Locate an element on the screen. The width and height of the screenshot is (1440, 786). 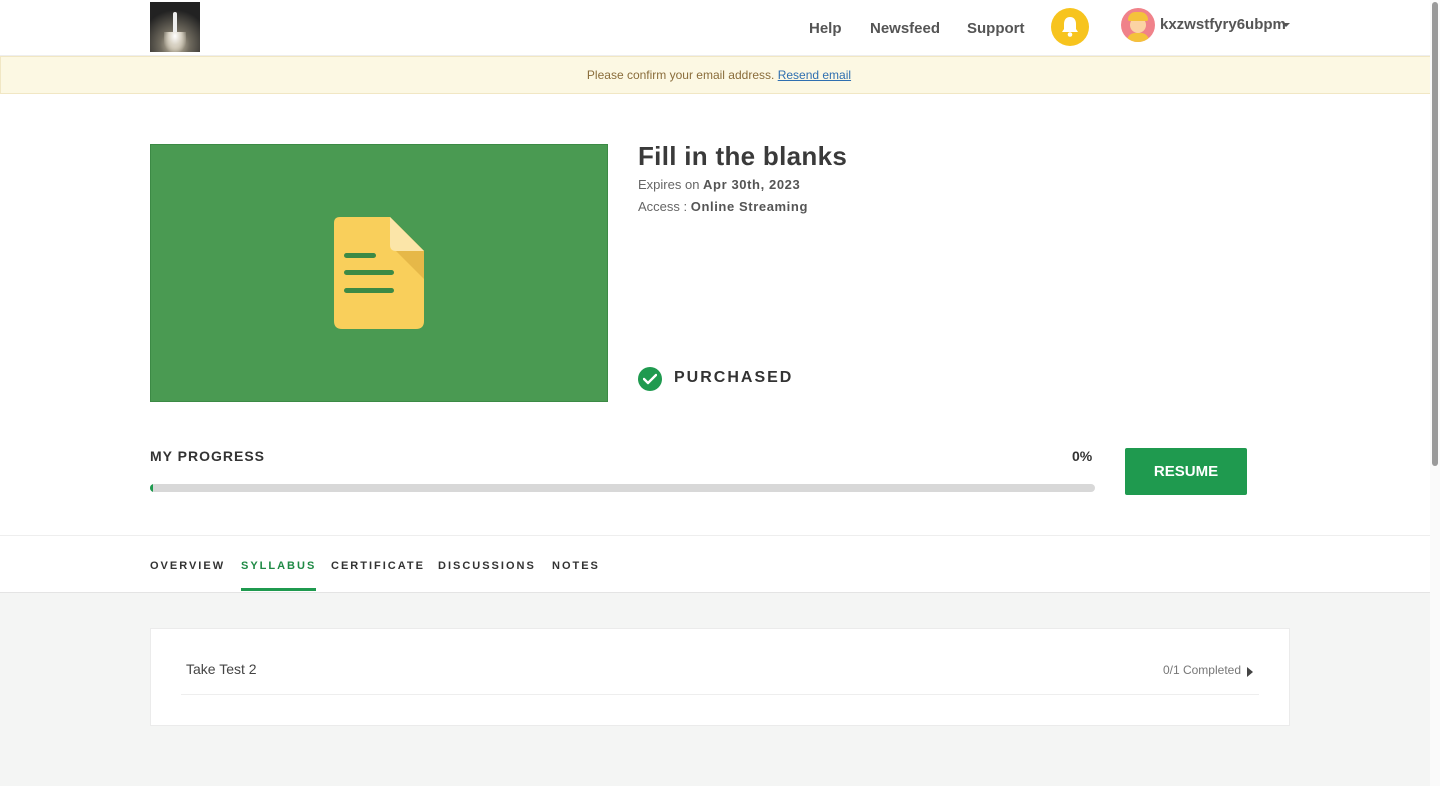
access-value: Online Streaming is located at coordinates (749, 206).